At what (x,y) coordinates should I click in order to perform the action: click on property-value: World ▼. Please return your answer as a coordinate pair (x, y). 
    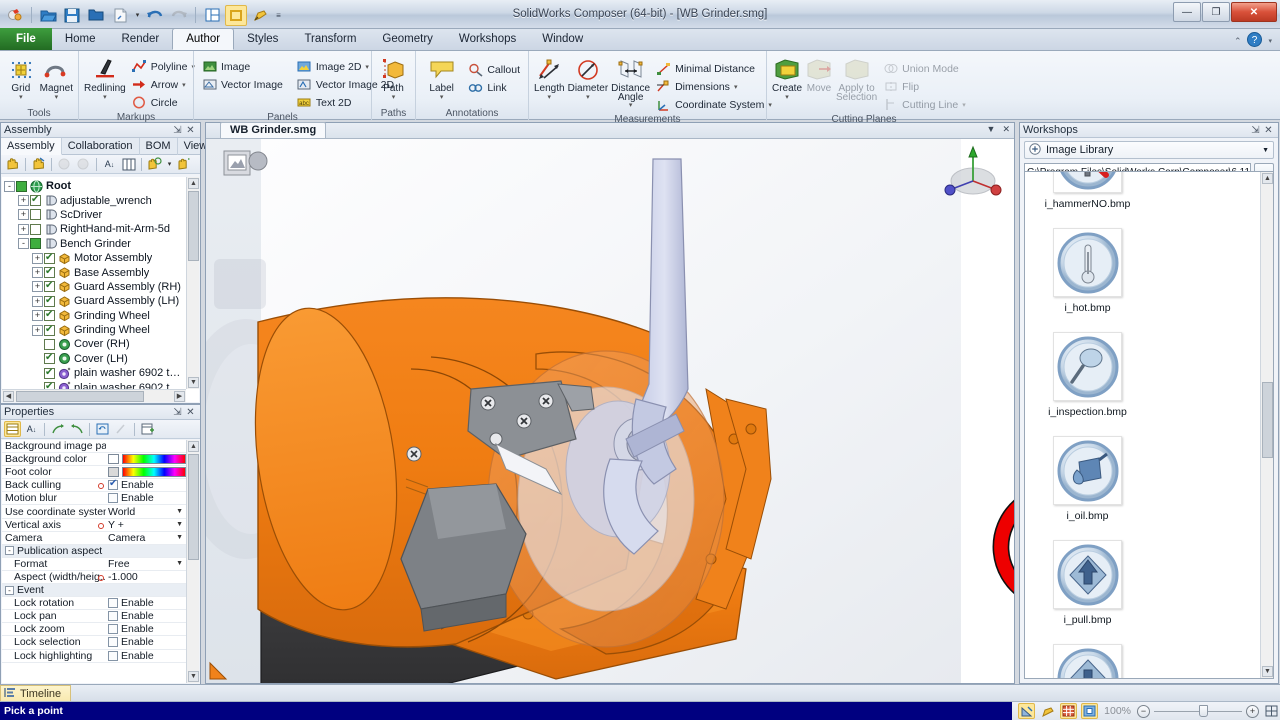
    Looking at the image, I should click on (146, 512).